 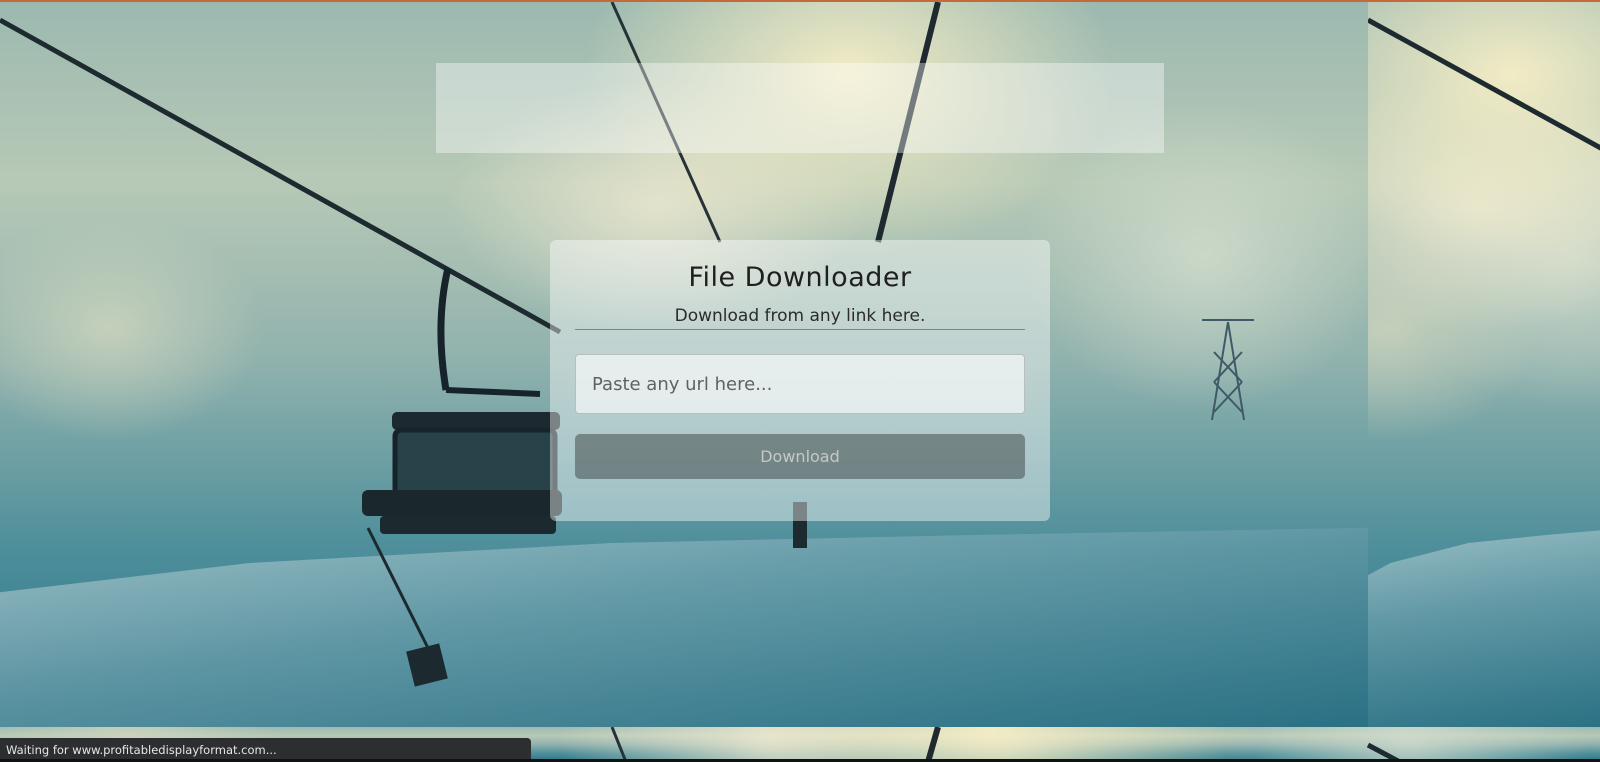 What do you see at coordinates (1484, 364) in the screenshot?
I see `background-tile-right` at bounding box center [1484, 364].